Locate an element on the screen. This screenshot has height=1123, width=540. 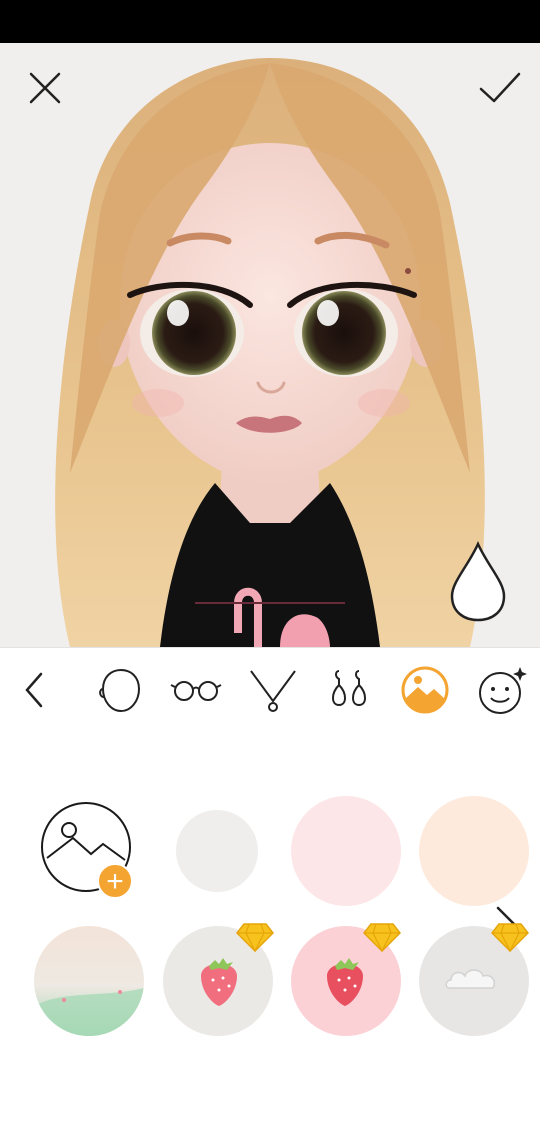
confirm-button is located at coordinates (500, 88).